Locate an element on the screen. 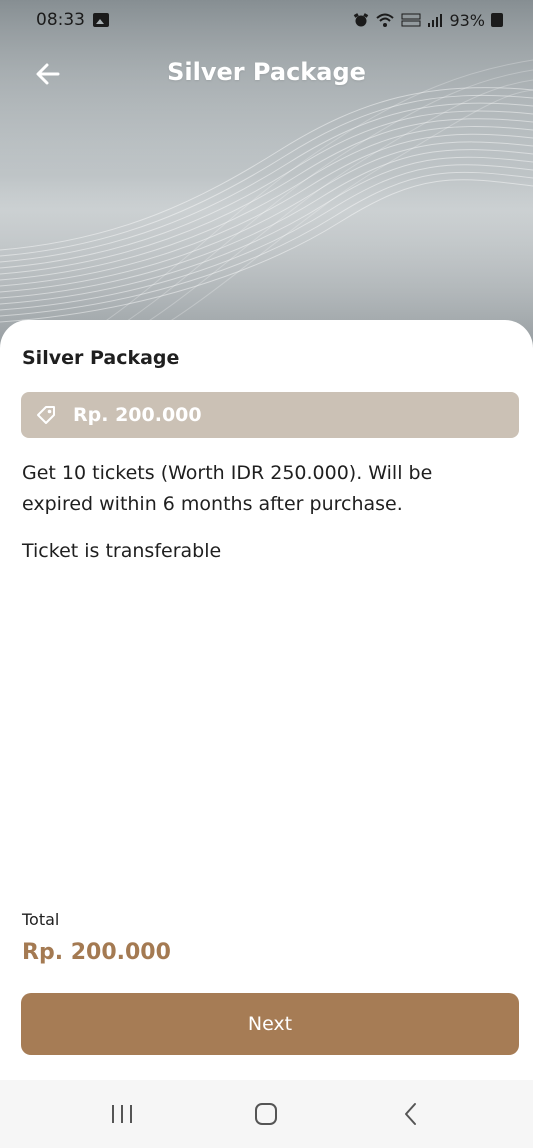  alarm-icon is located at coordinates (361, 20).